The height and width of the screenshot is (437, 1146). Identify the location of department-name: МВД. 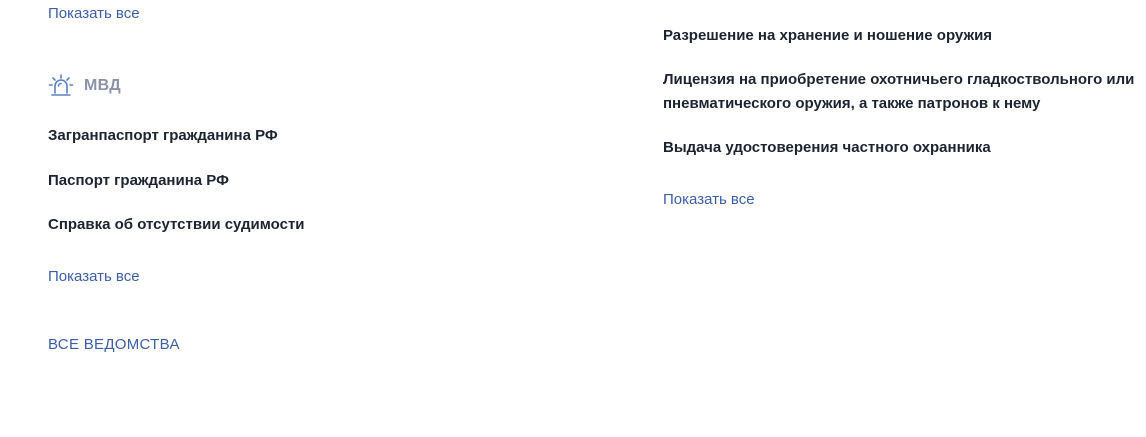
(102, 85).